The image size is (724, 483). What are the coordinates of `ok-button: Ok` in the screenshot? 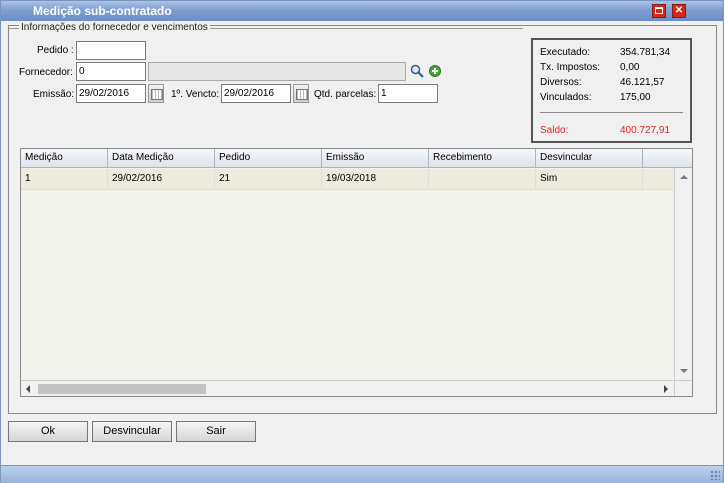 It's located at (48, 431).